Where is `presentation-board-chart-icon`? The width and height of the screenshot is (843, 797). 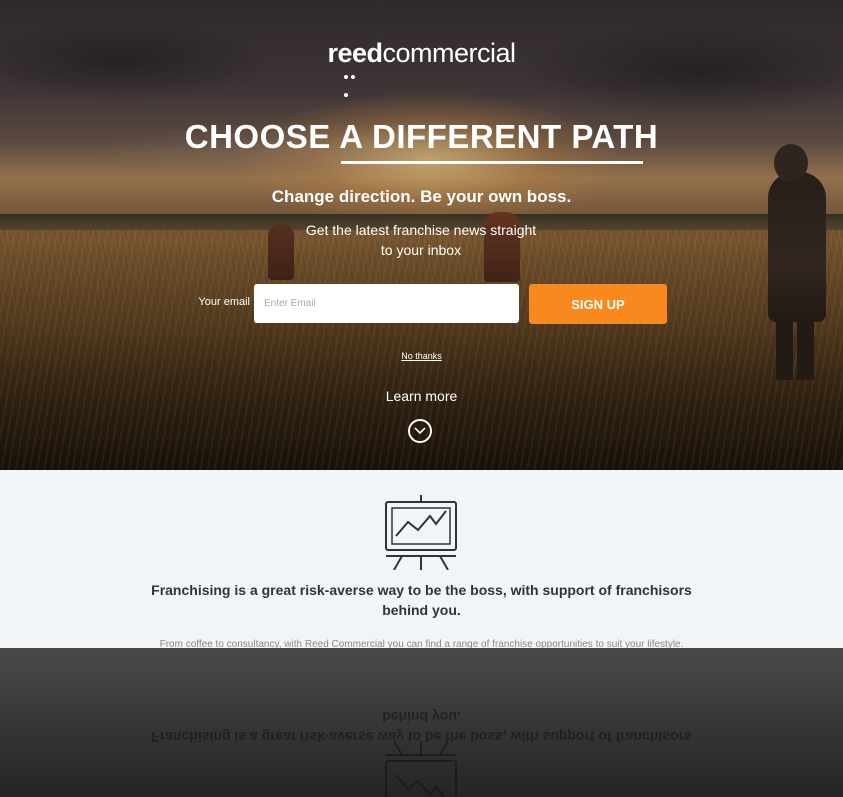 presentation-board-chart-icon is located at coordinates (421, 534).